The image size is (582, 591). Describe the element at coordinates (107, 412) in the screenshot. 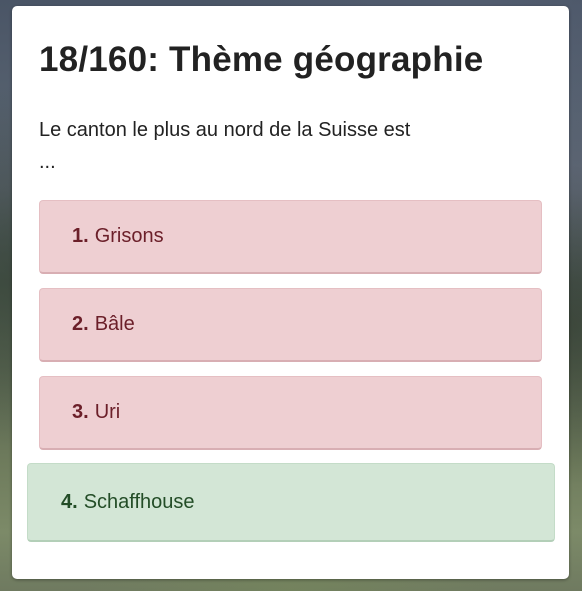

I see `answer-label: Uri` at that location.